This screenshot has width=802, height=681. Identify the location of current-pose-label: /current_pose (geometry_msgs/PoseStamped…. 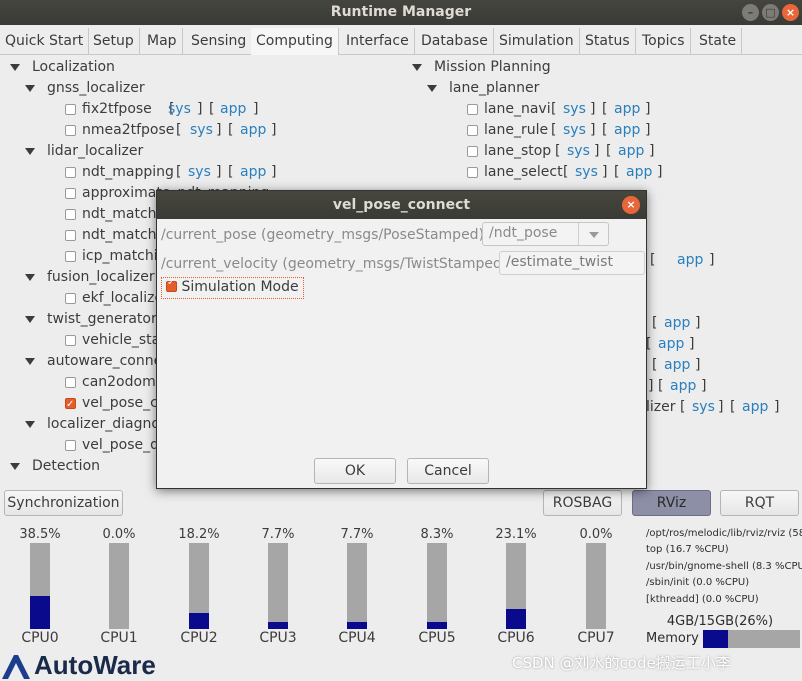
(323, 235).